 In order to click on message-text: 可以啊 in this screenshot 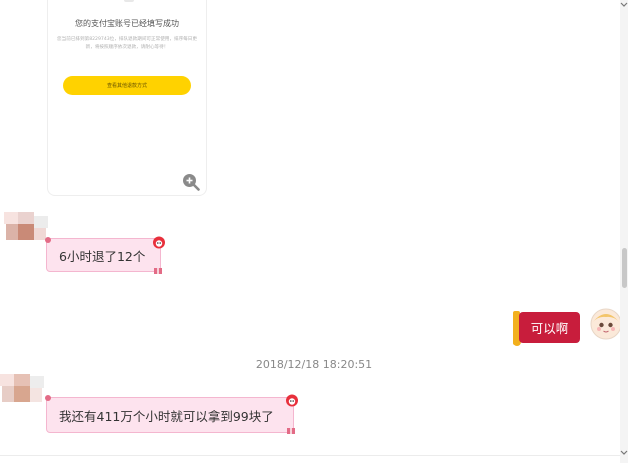, I will do `click(549, 328)`.